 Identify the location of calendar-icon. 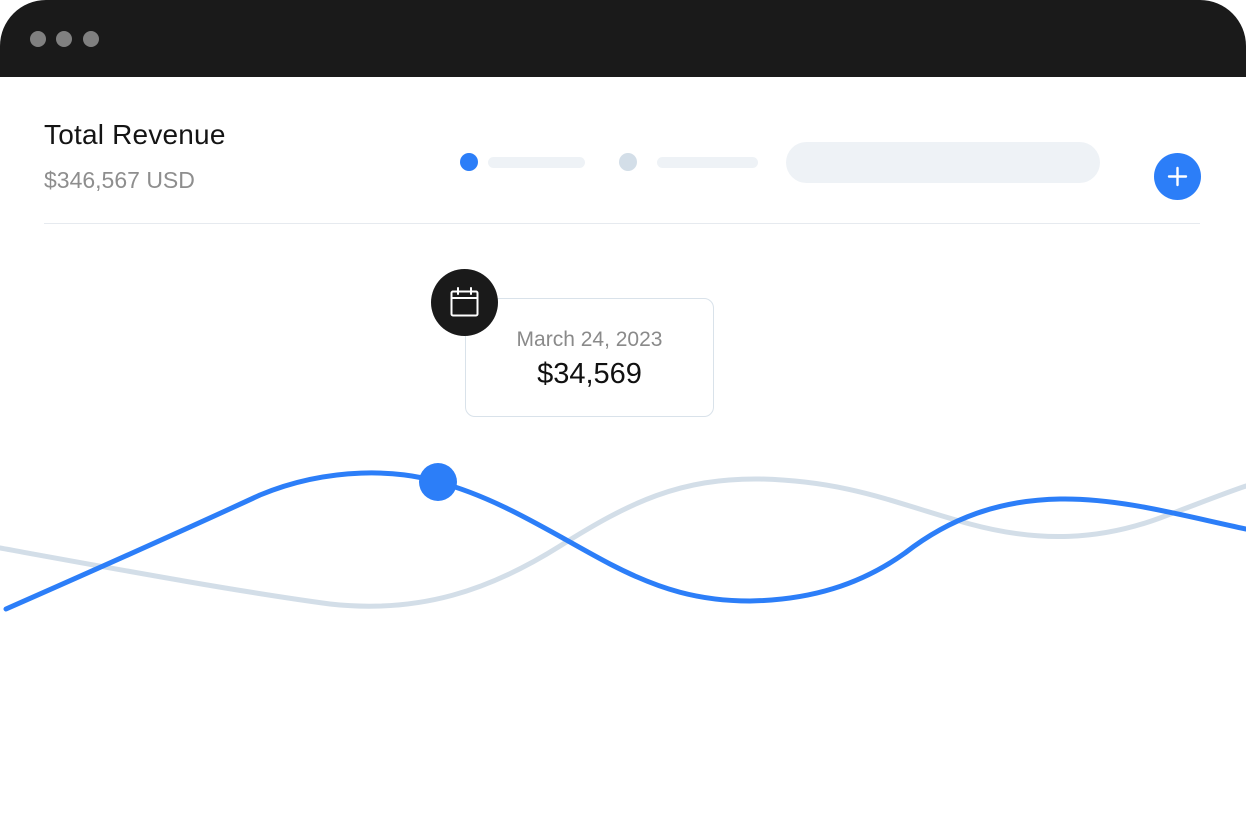
(464, 302).